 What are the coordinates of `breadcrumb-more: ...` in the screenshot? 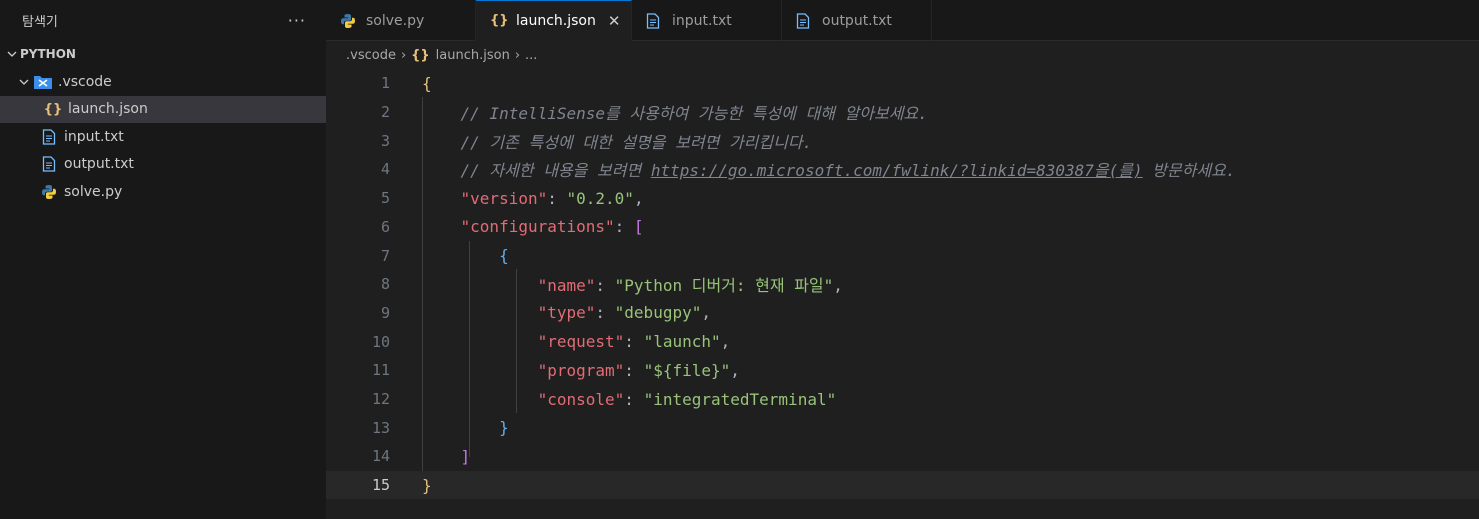 It's located at (531, 55).